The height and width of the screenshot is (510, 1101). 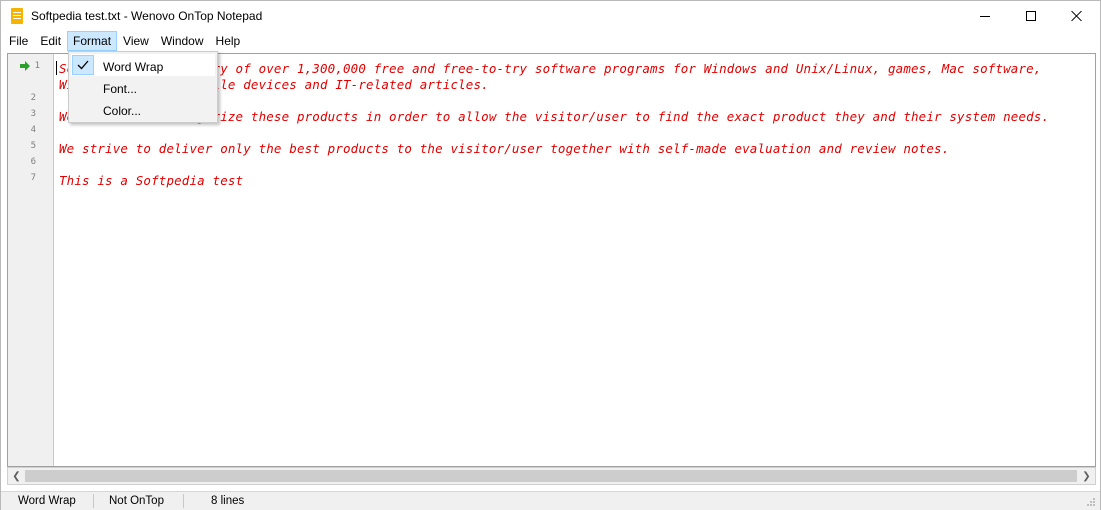 I want to click on close-icon, so click(x=1077, y=16).